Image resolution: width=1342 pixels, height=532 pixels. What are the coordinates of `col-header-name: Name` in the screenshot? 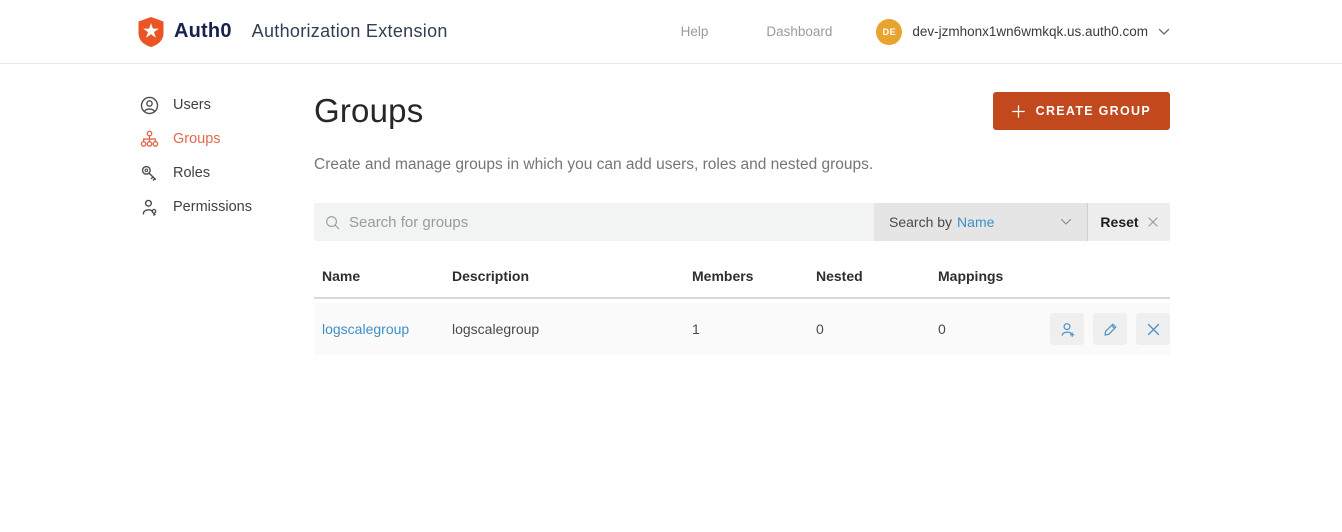 It's located at (341, 276).